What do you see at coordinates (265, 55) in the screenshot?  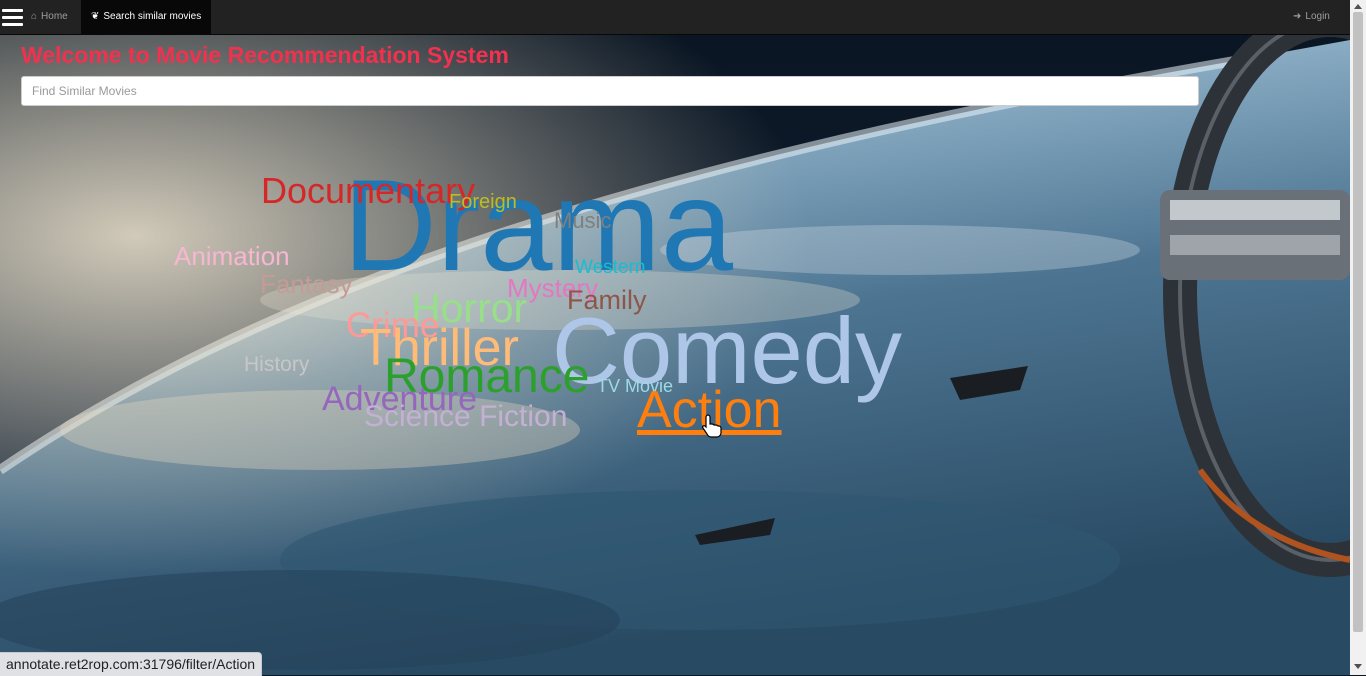 I see `page-title: Welcome to Movie Recommendation System` at bounding box center [265, 55].